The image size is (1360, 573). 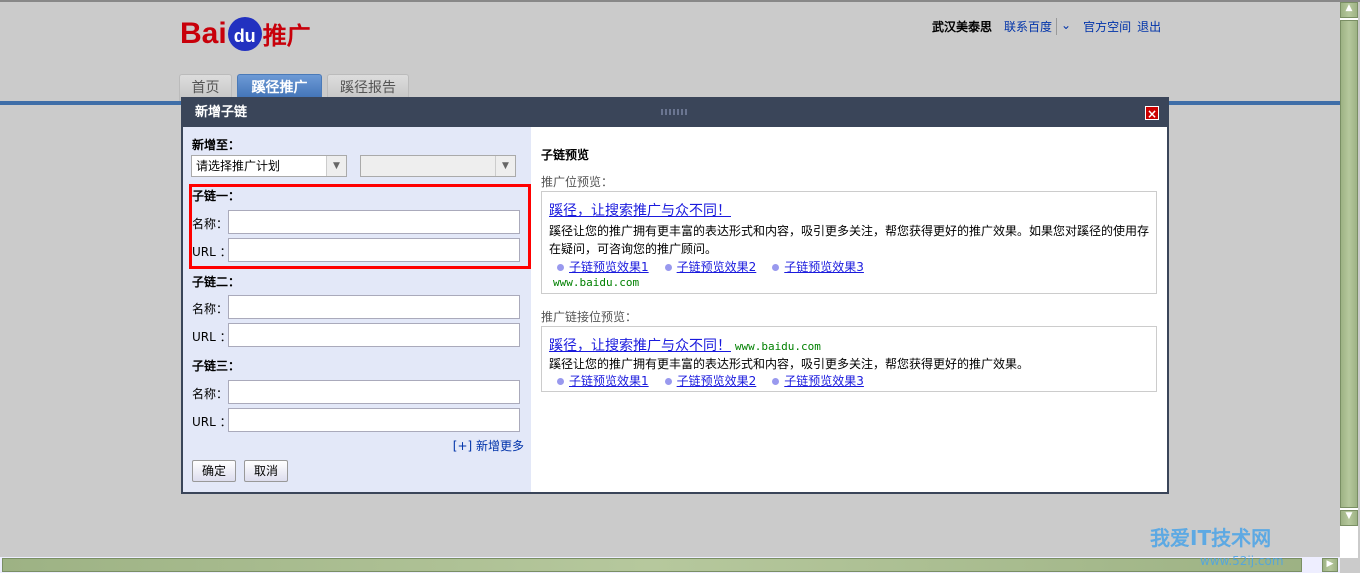 What do you see at coordinates (789, 364) in the screenshot?
I see `ad-description: 蹊径让您的推广拥有更丰富的表达形式和内容，吸引更多关注，帮您获得更好的推广效果。` at bounding box center [789, 364].